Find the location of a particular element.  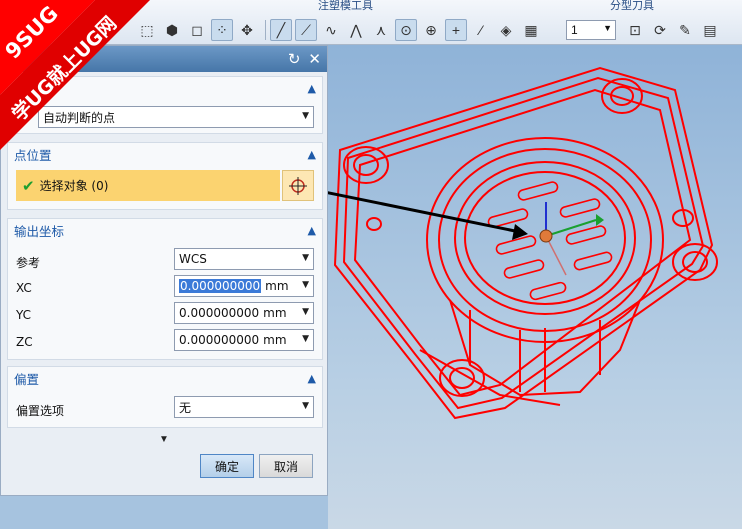

xc-value: 0.000000000 is located at coordinates (220, 286).